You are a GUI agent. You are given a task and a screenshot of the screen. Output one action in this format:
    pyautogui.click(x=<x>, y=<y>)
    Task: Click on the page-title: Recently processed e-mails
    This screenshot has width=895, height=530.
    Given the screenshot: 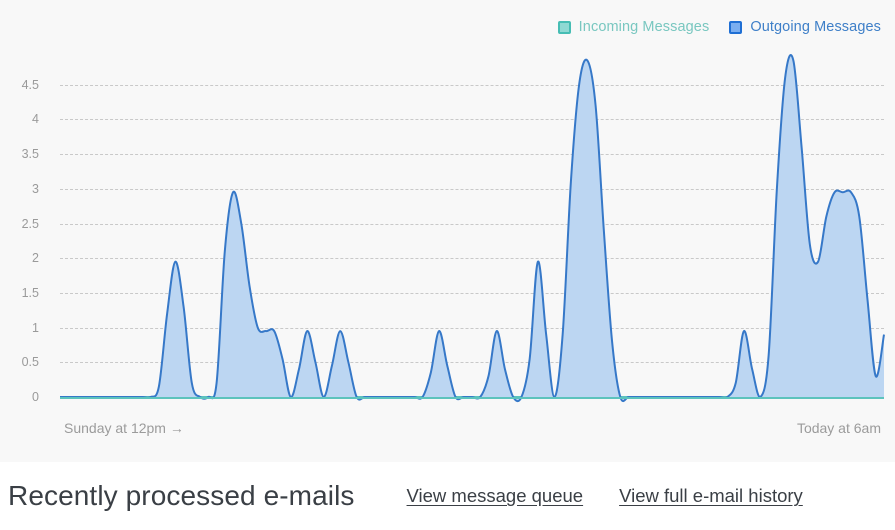 What is the action you would take?
    pyautogui.click(x=181, y=495)
    